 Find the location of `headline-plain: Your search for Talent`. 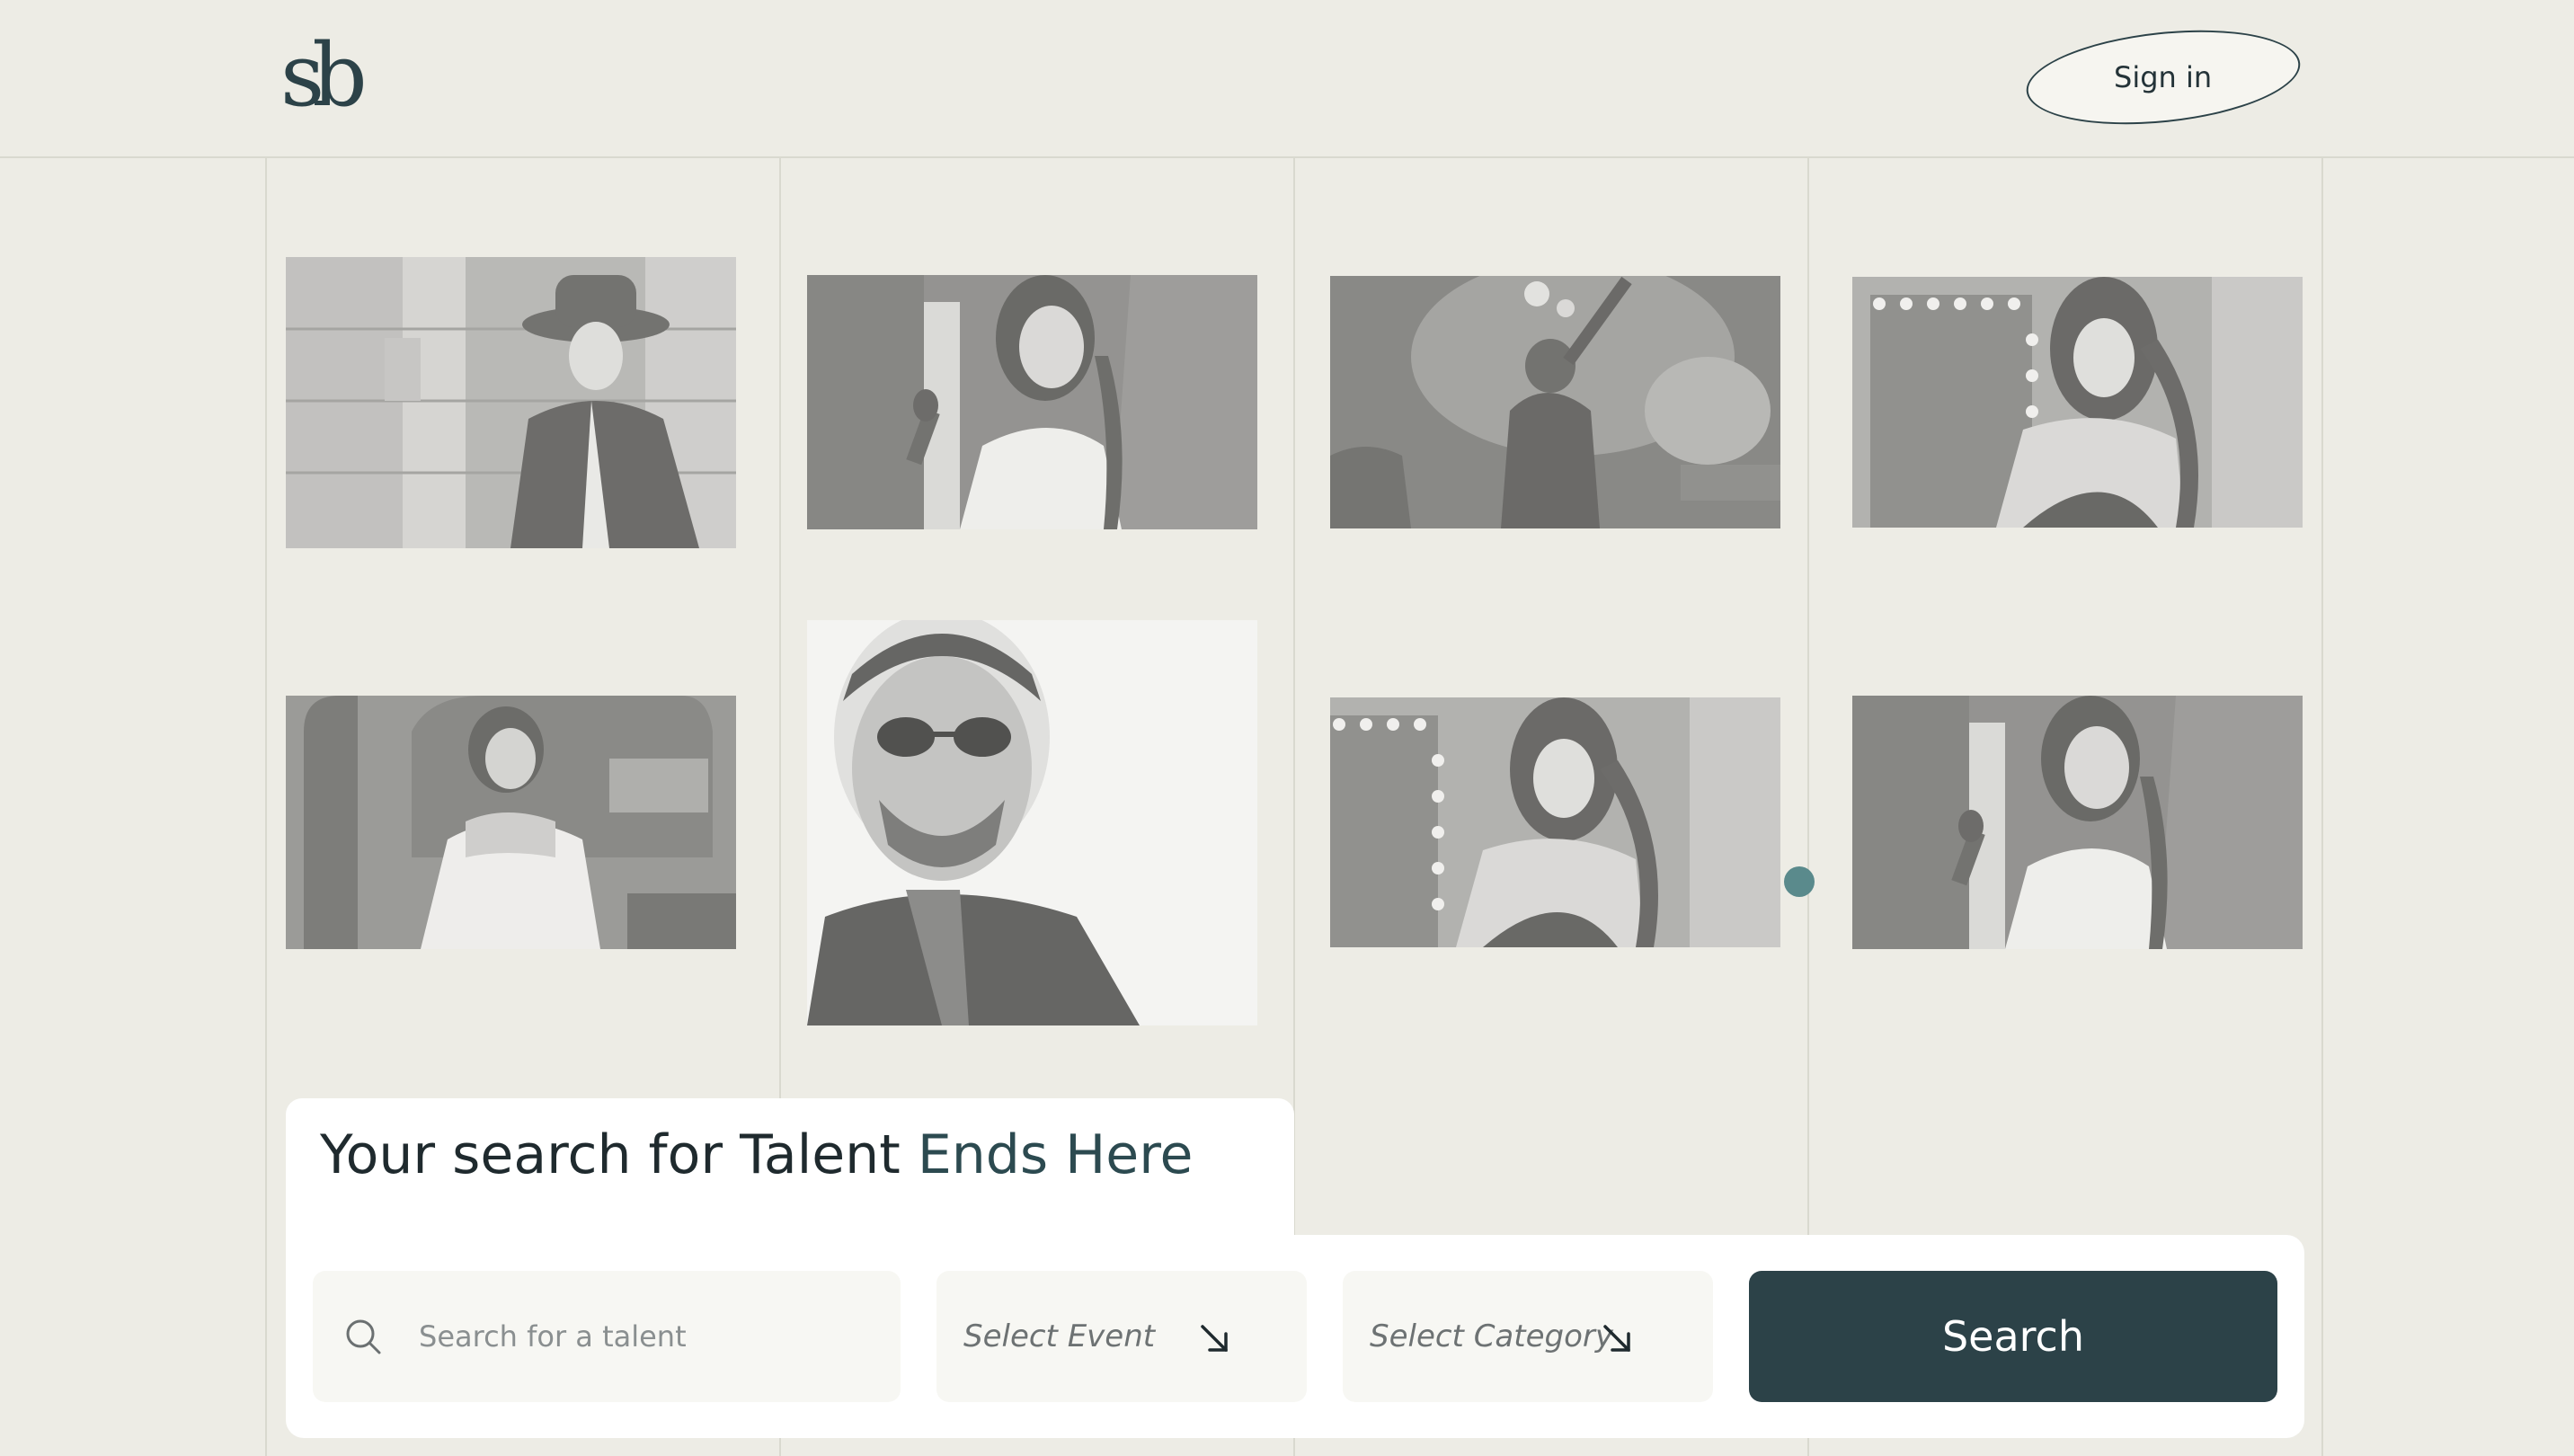

headline-plain: Your search for Talent is located at coordinates (619, 1155).